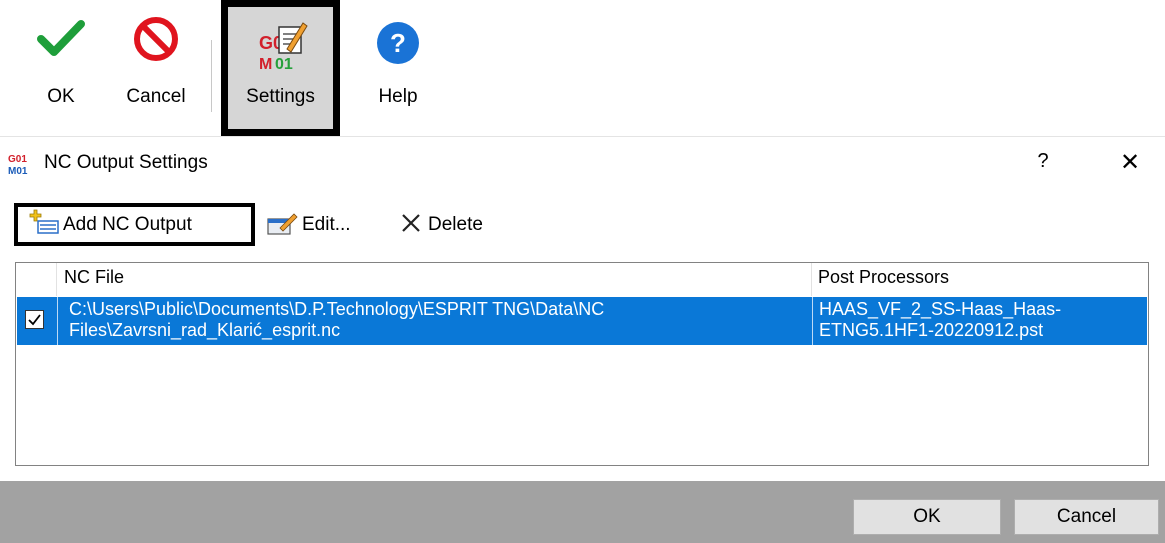  Describe the element at coordinates (156, 41) in the screenshot. I see `cancel-icon` at that location.